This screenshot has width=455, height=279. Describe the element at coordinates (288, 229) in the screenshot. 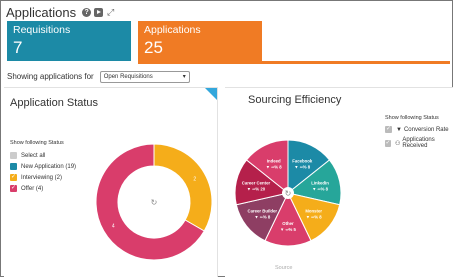

I see `pie-slice-value: ▼ ∞% 5` at that location.